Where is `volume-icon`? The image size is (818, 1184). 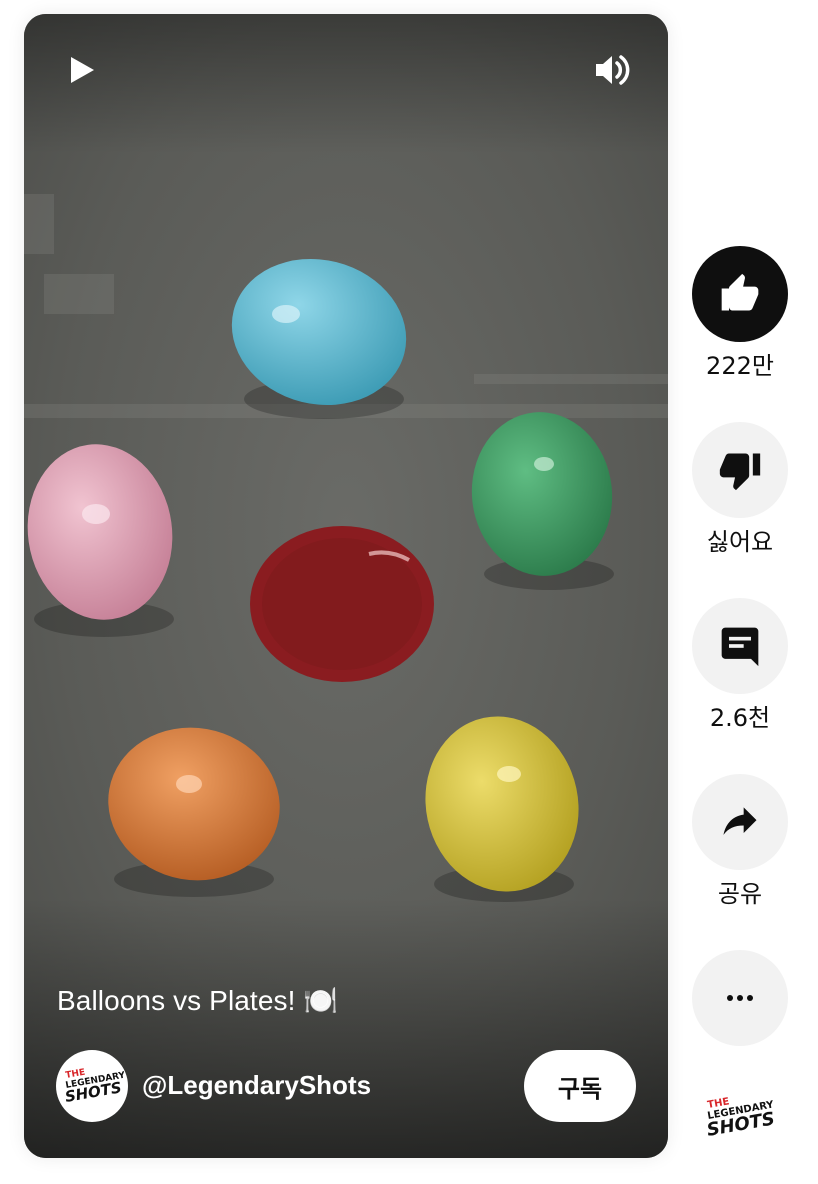
volume-icon is located at coordinates (613, 70).